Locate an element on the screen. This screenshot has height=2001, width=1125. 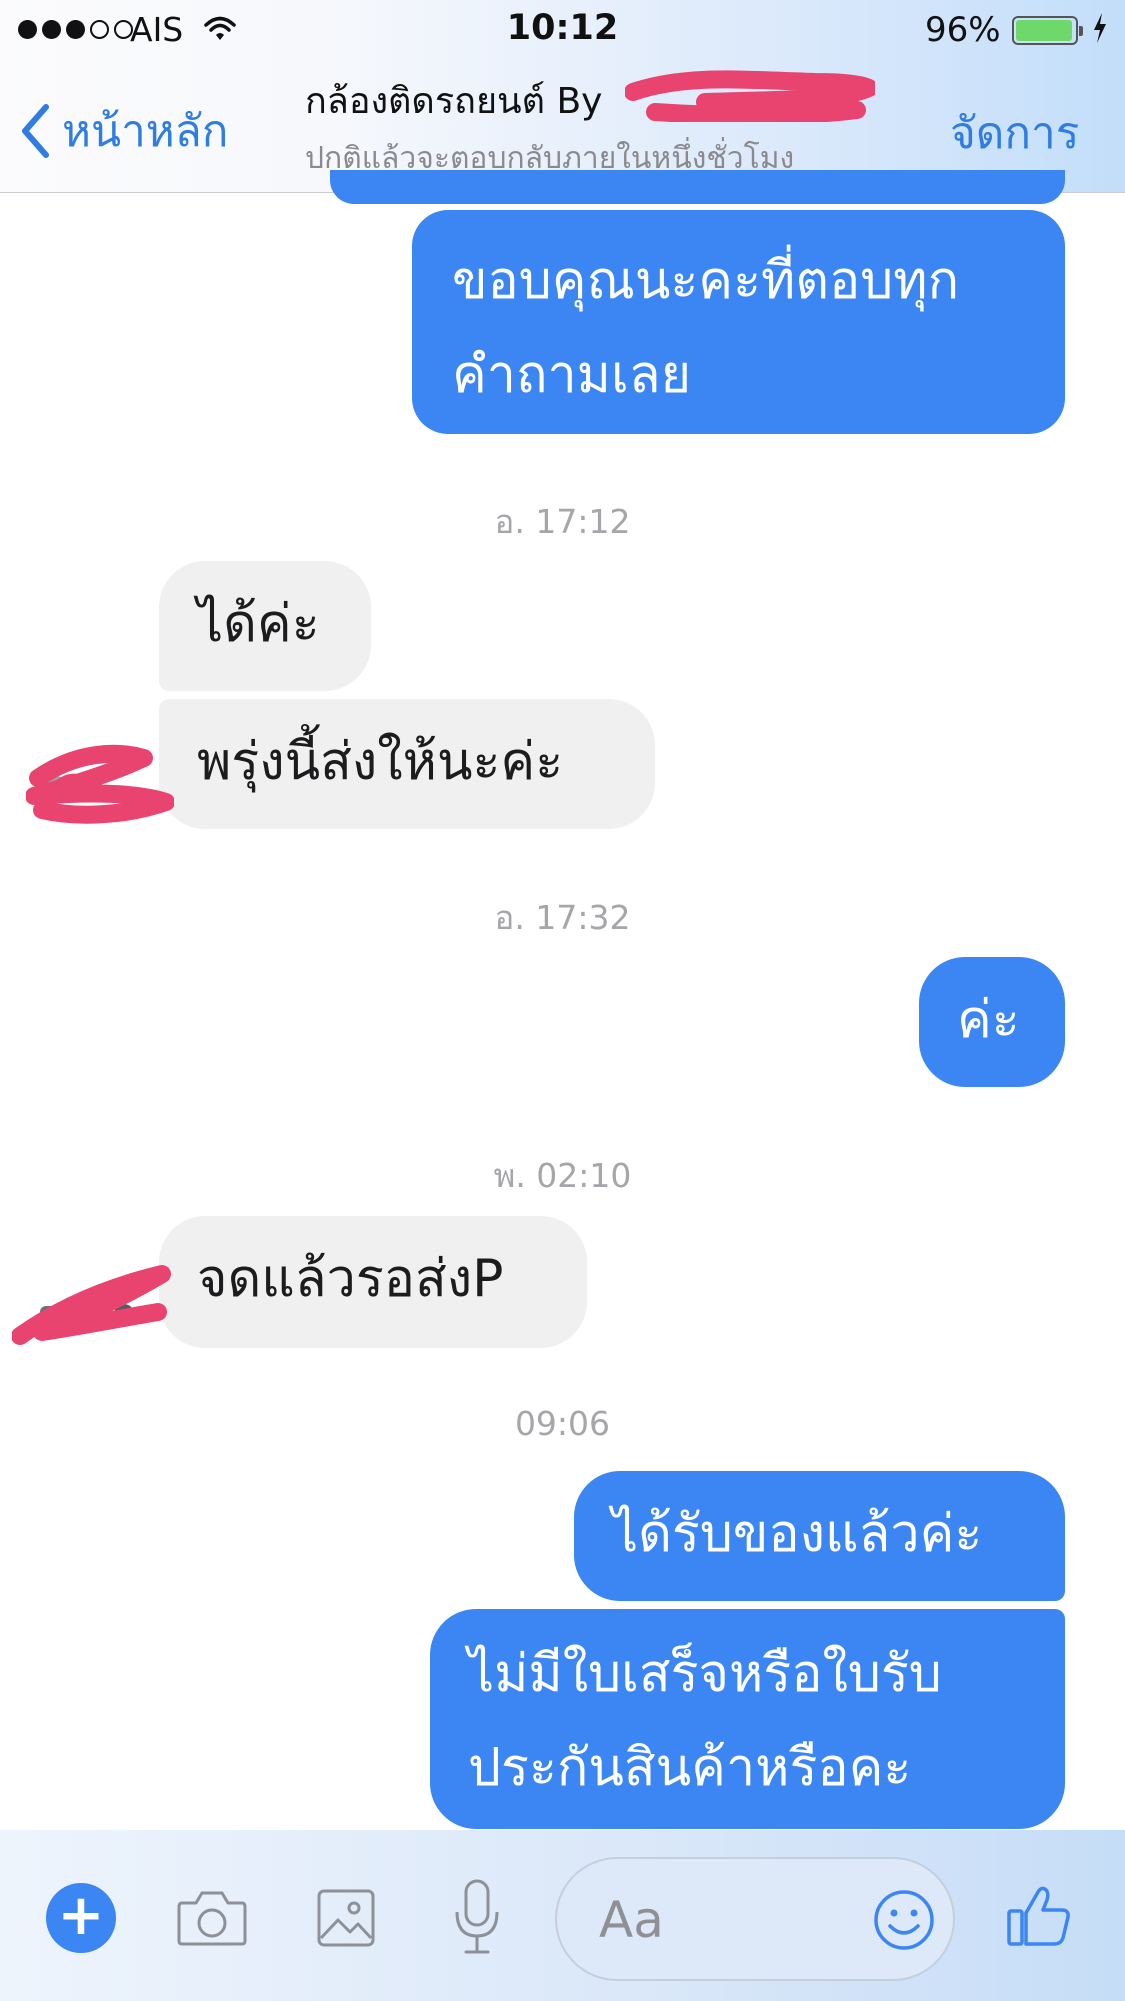
incoming-message: พรุ่งนี้ส่งให้นะค่ะ is located at coordinates (407, 764).